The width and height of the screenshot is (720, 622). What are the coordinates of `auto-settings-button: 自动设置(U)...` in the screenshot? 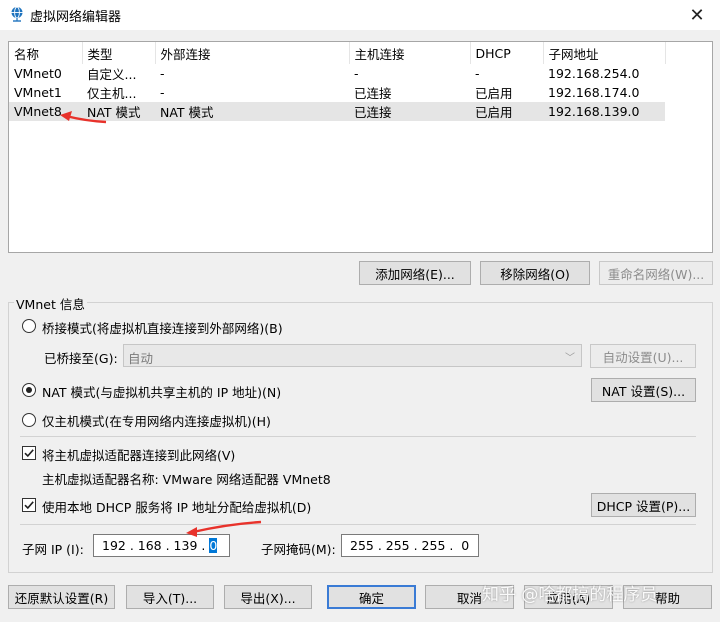 It's located at (643, 356).